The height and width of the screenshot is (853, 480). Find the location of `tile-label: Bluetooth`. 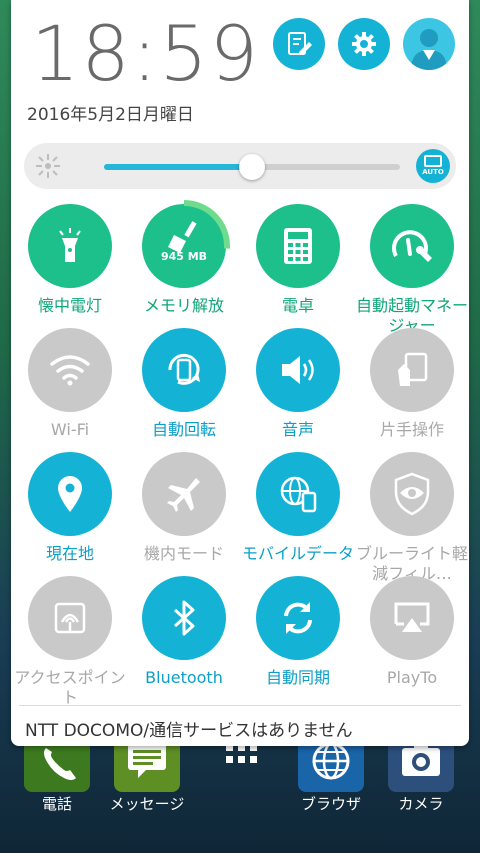

tile-label: Bluetooth is located at coordinates (184, 677).